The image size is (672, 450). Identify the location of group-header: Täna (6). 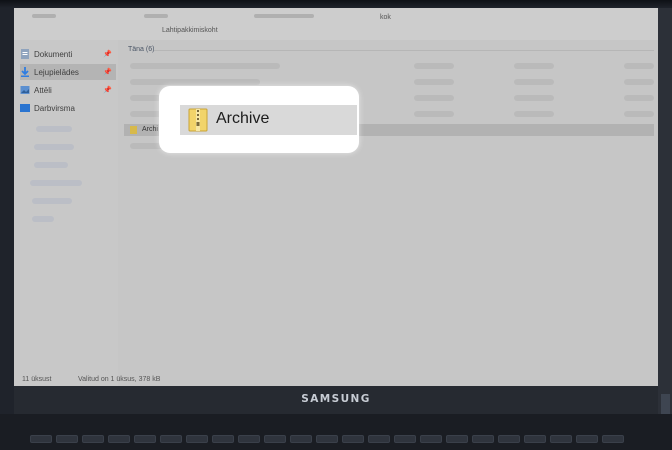
(141, 49).